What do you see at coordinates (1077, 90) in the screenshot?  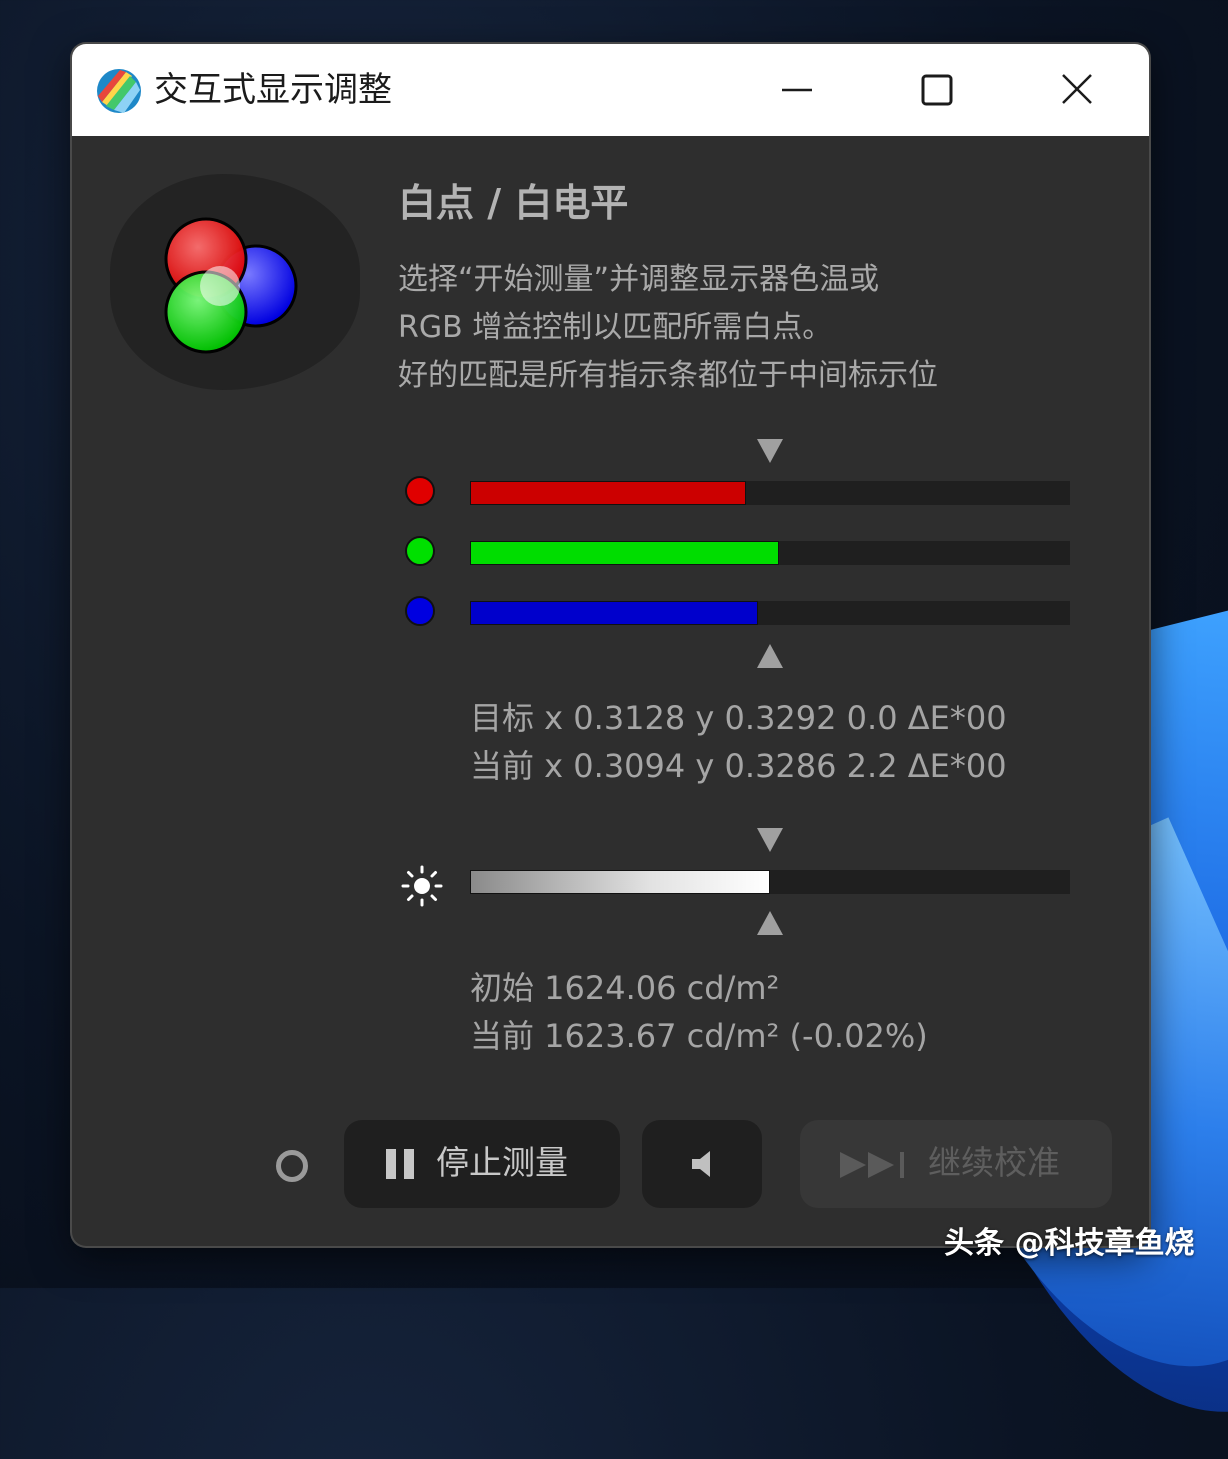 I see `close-icon` at bounding box center [1077, 90].